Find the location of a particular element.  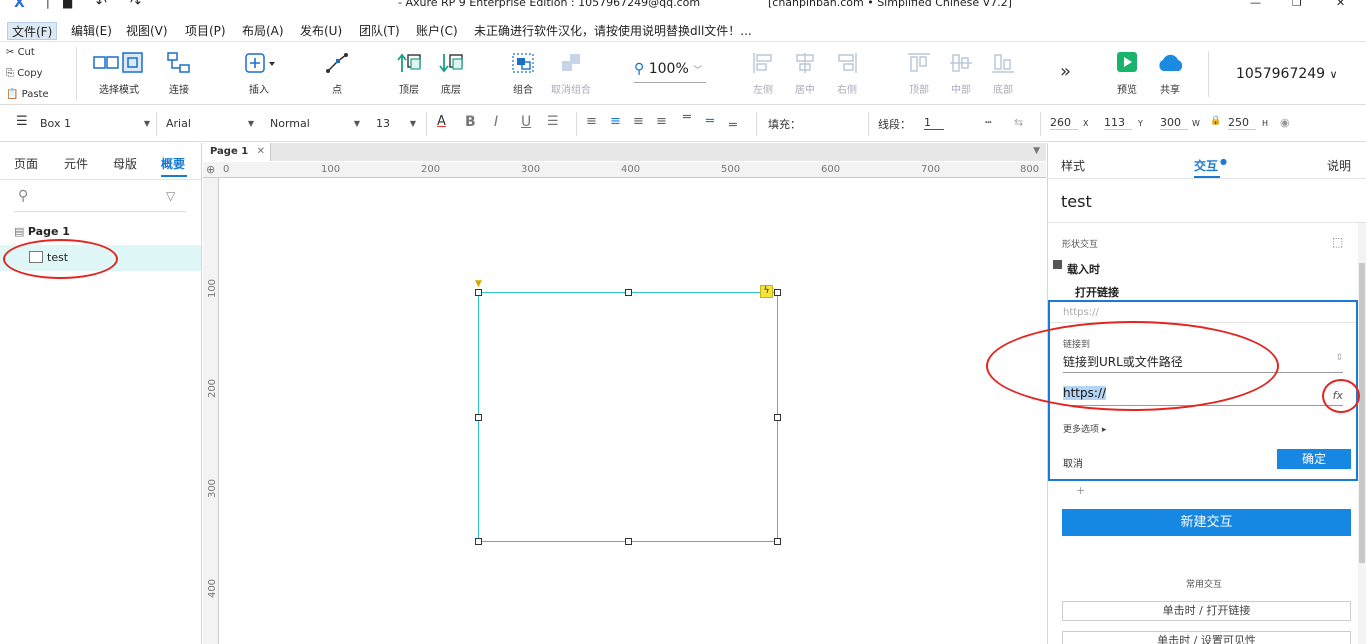

menu-layout: 布局(A) is located at coordinates (263, 31).